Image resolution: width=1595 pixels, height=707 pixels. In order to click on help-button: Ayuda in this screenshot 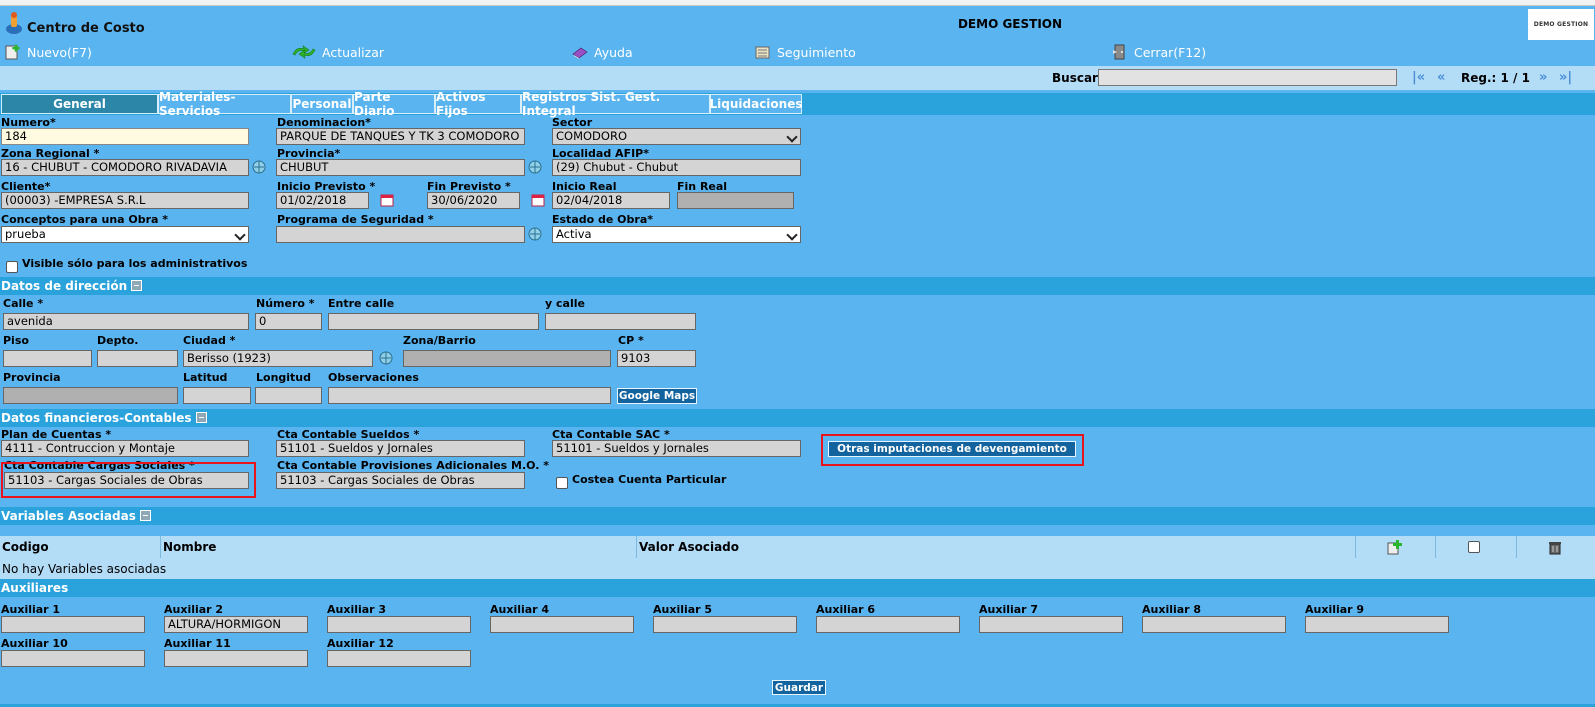, I will do `click(602, 52)`.